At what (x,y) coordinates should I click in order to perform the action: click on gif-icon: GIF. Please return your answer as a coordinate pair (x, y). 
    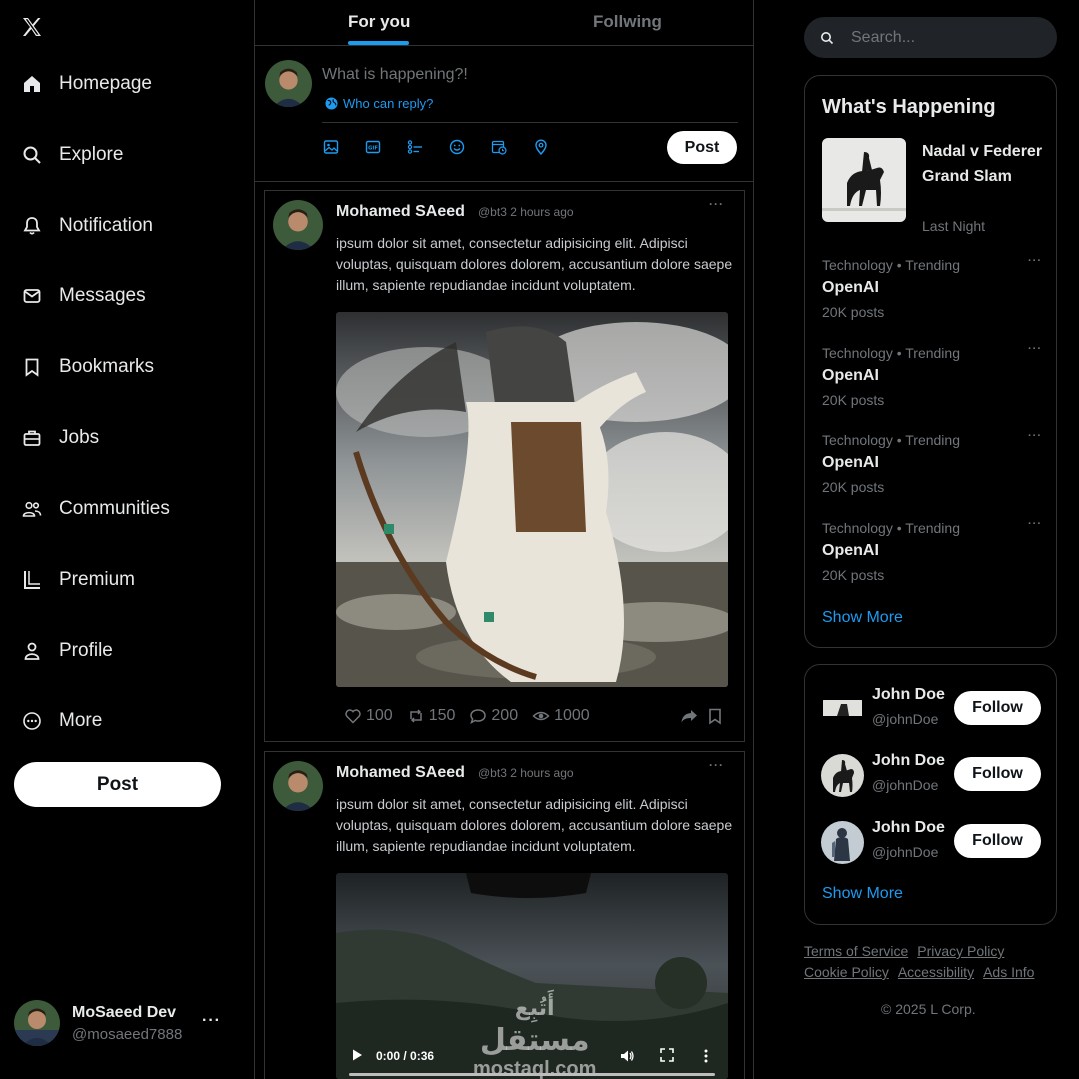
    Looking at the image, I should click on (373, 147).